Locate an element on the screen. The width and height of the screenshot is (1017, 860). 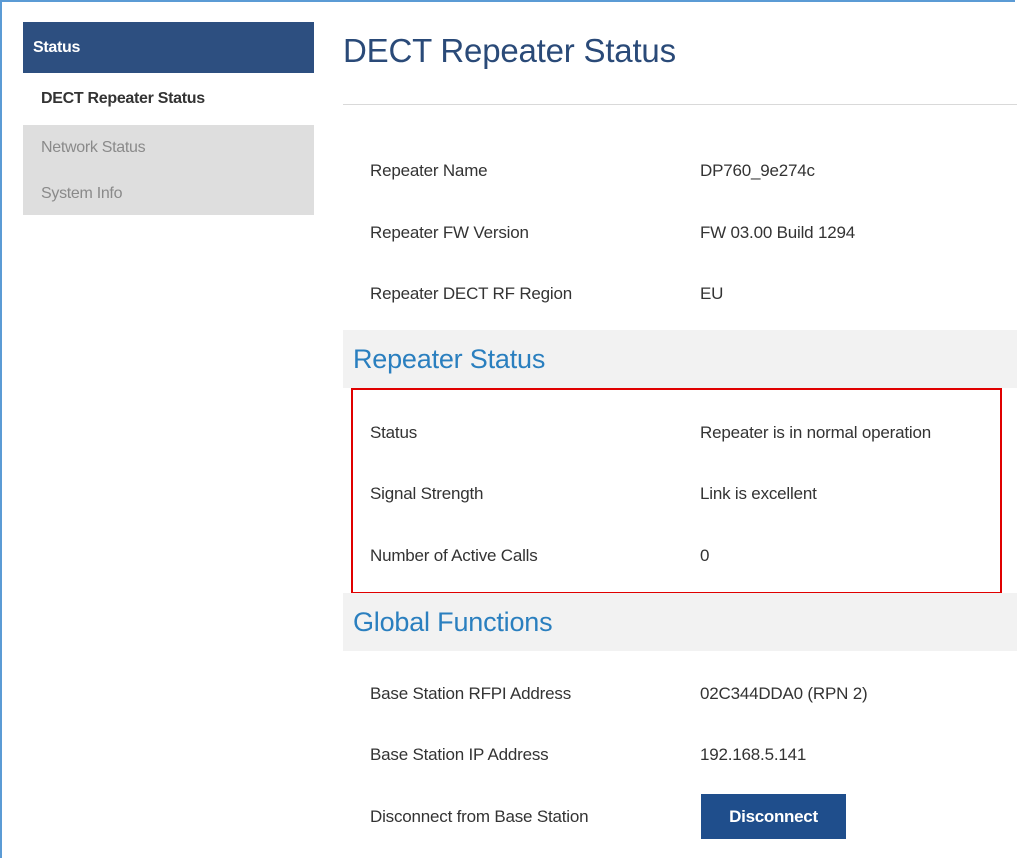
row-value: 0 is located at coordinates (705, 555).